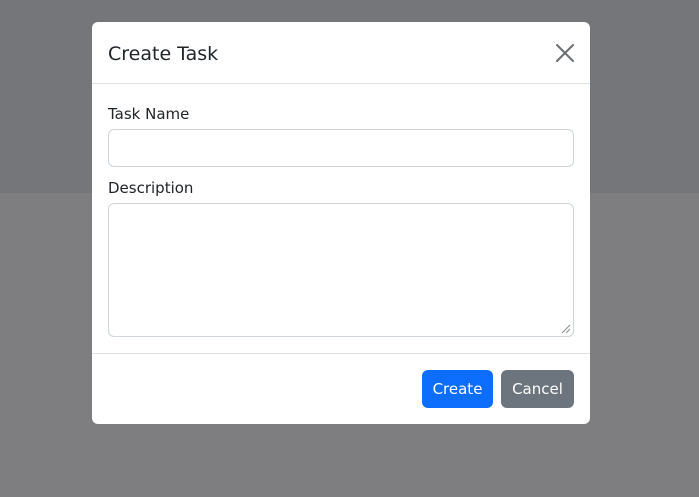 This screenshot has height=497, width=699. I want to click on resize-handle-icon, so click(566, 329).